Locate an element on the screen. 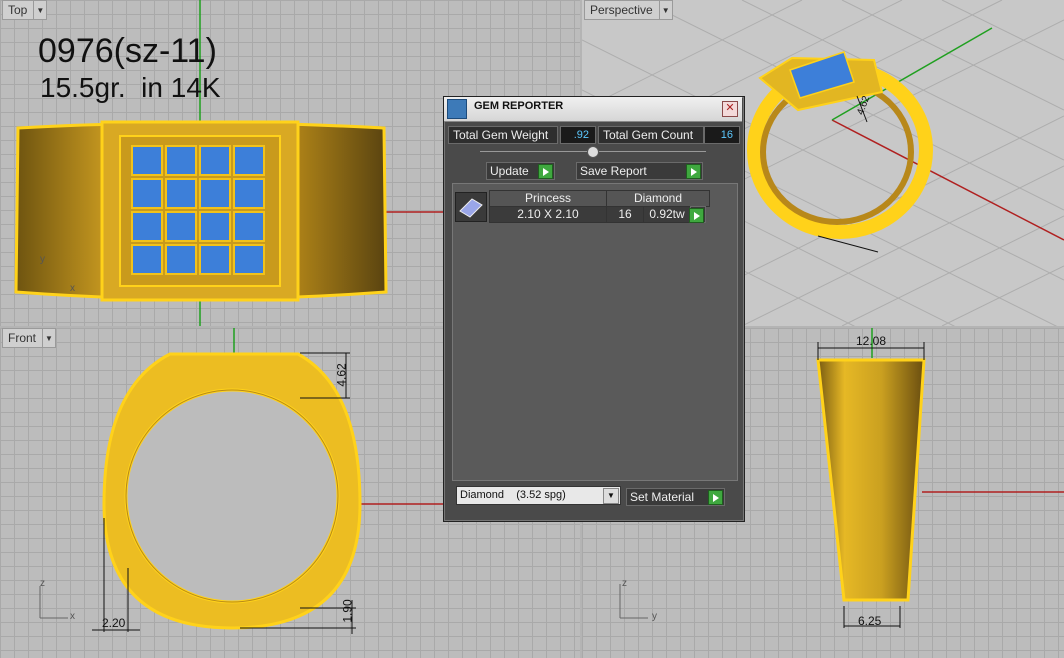  save-report-button: Save Report is located at coordinates (639, 171).